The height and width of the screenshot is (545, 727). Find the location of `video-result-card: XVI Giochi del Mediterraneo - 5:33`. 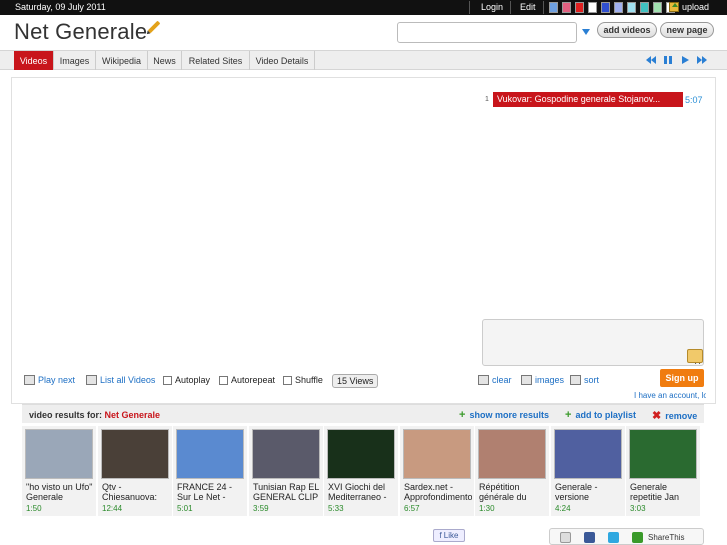

video-result-card: XVI Giochi del Mediterraneo - 5:33 is located at coordinates (361, 471).